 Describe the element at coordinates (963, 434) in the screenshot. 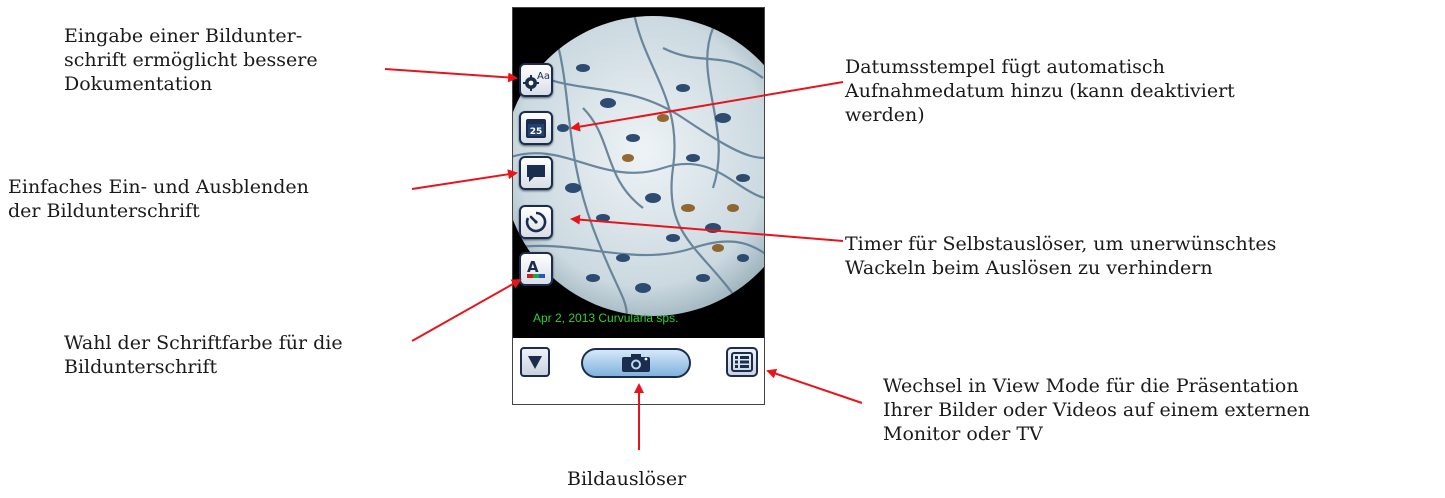

I see `annotation-line: Monitor oder TV` at that location.